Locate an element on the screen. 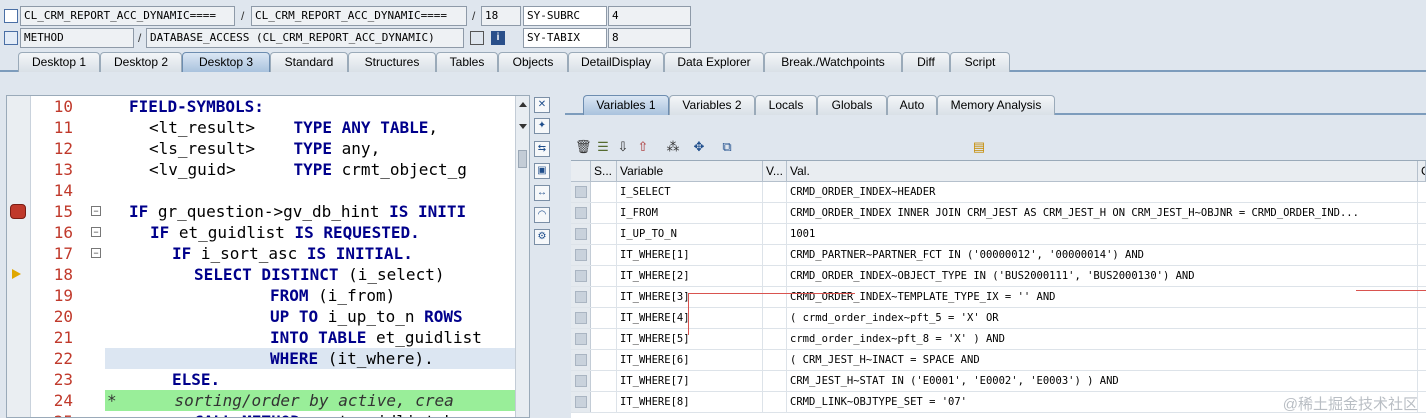  cell-variable: IT_WHERE[4] is located at coordinates (690, 318).